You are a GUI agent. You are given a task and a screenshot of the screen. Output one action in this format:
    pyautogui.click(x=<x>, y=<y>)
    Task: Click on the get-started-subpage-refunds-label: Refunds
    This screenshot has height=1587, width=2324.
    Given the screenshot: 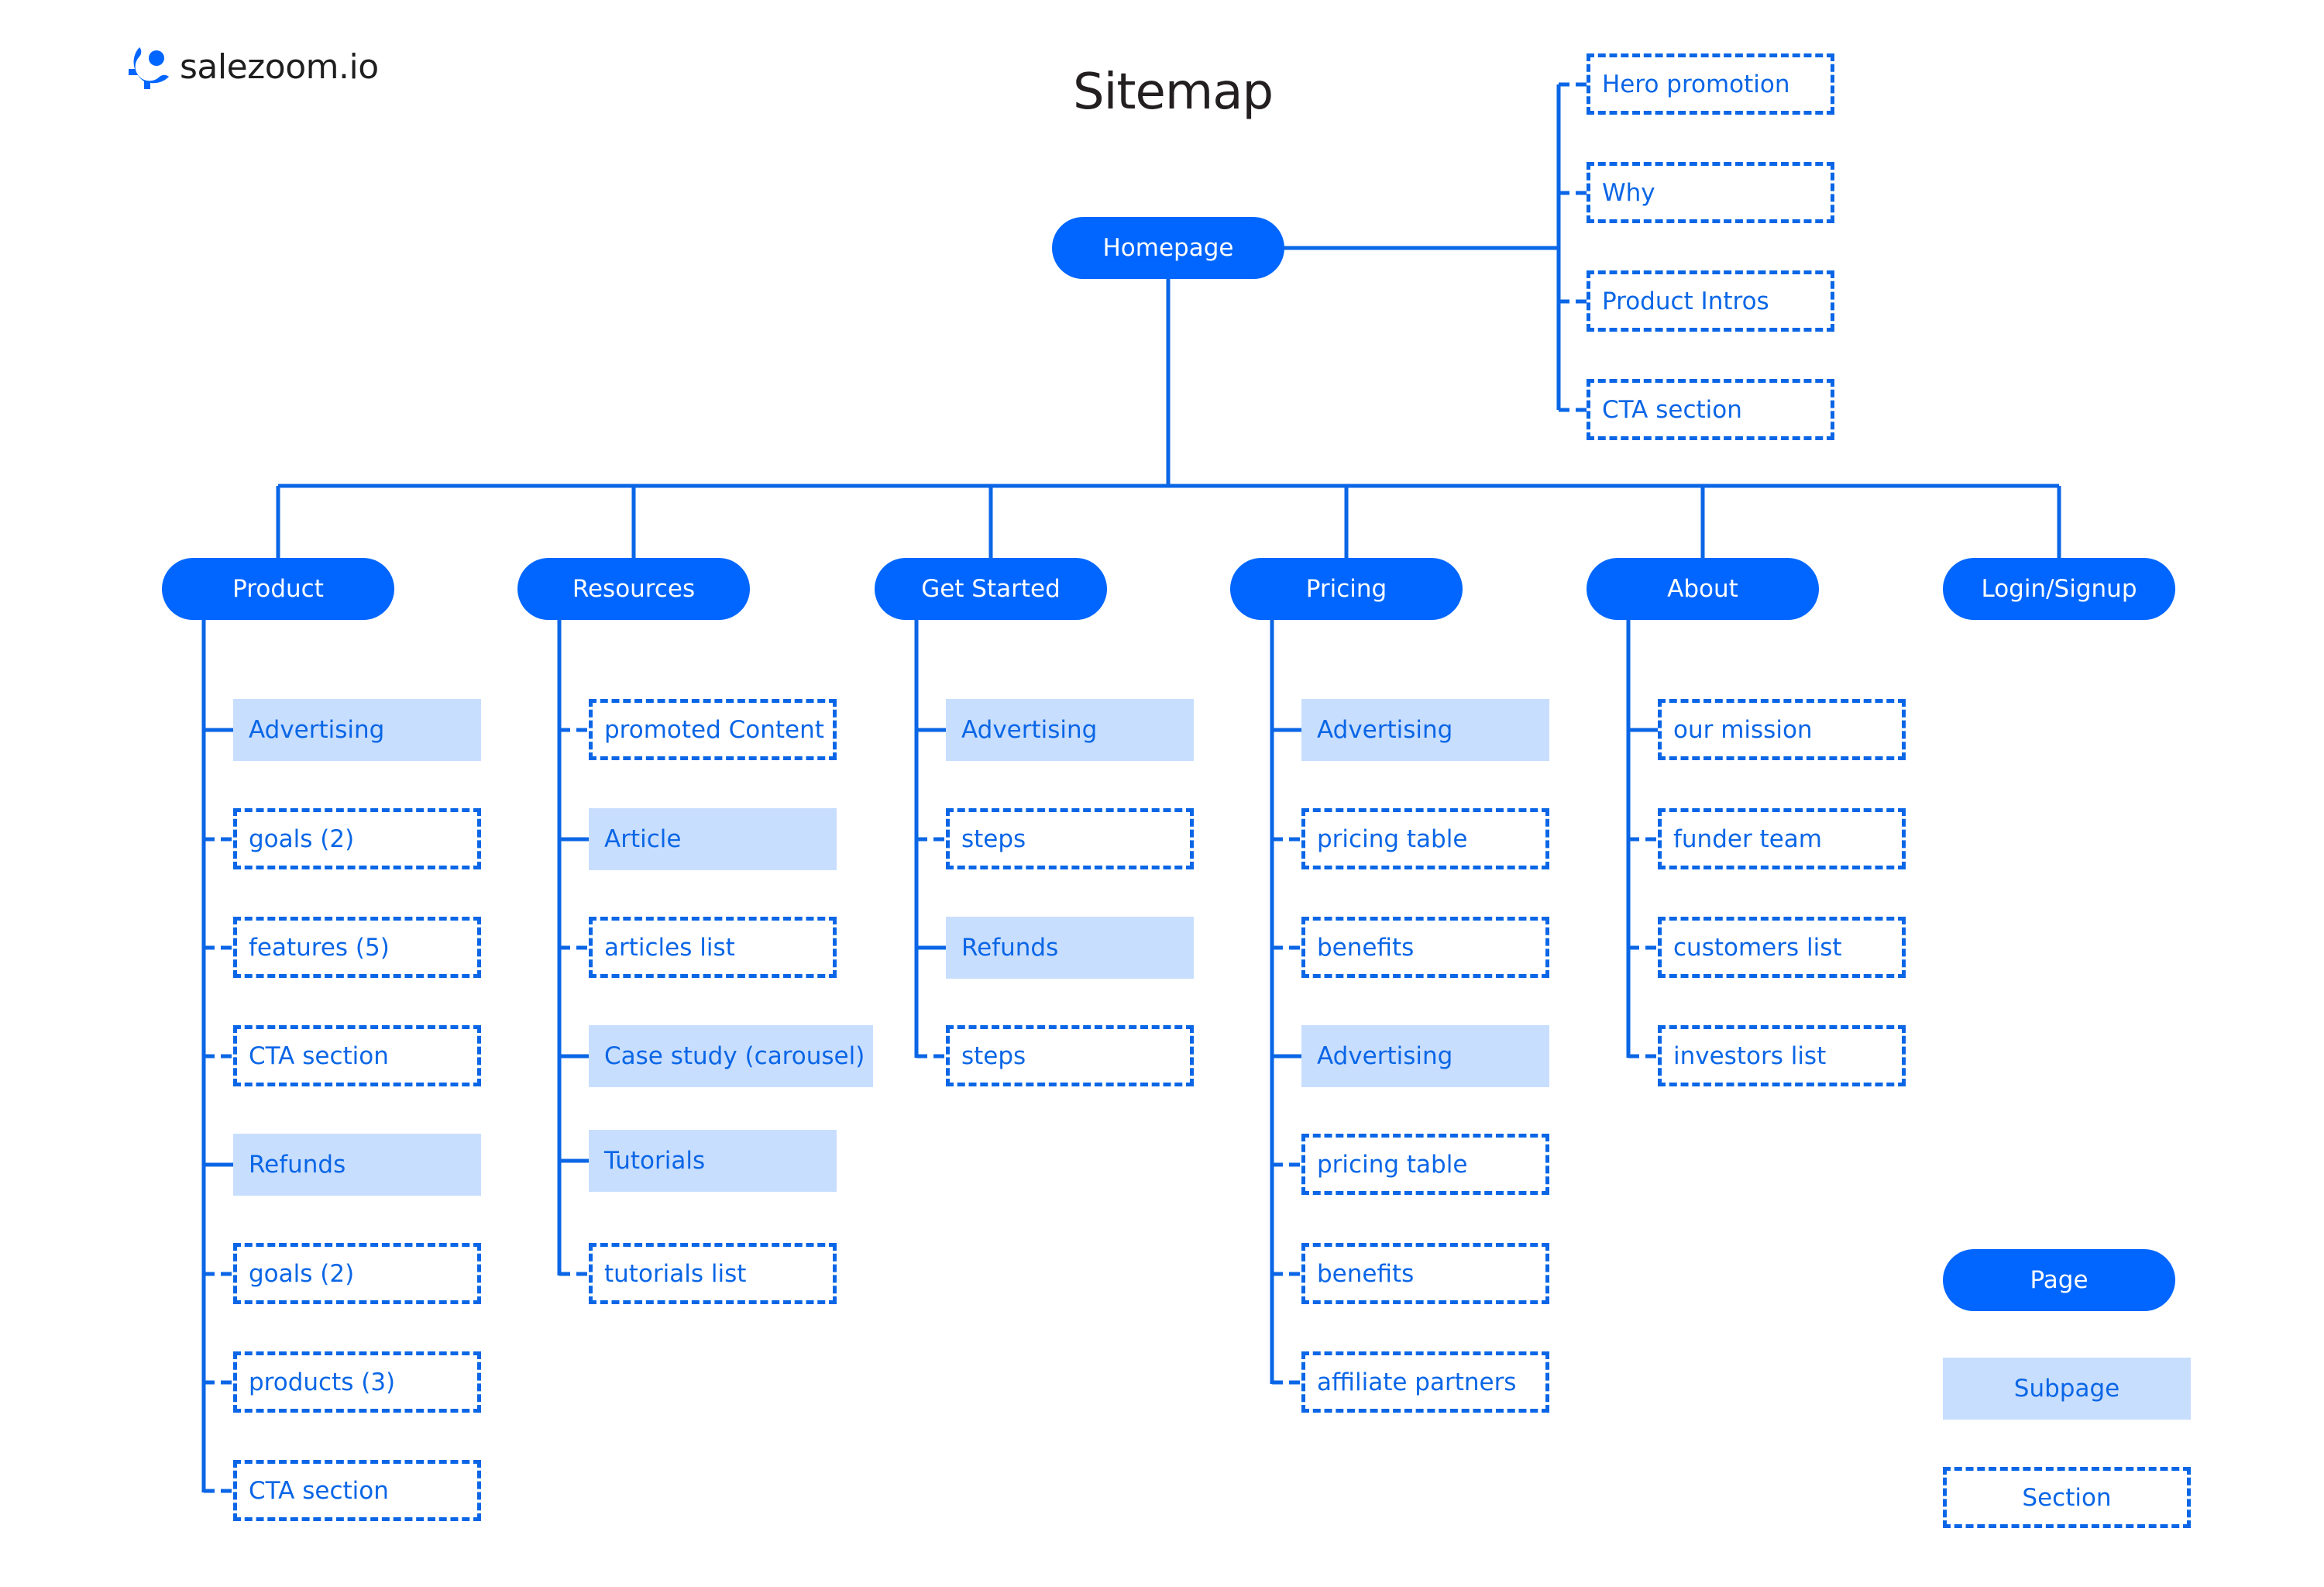 What is the action you would take?
    pyautogui.click(x=1010, y=948)
    